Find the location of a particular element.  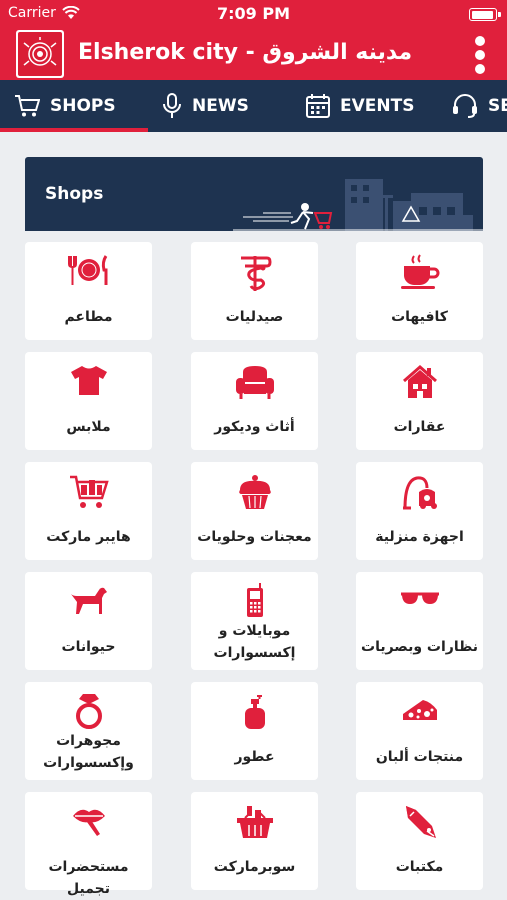

category-tile-perfumes: عطور is located at coordinates (254, 731).